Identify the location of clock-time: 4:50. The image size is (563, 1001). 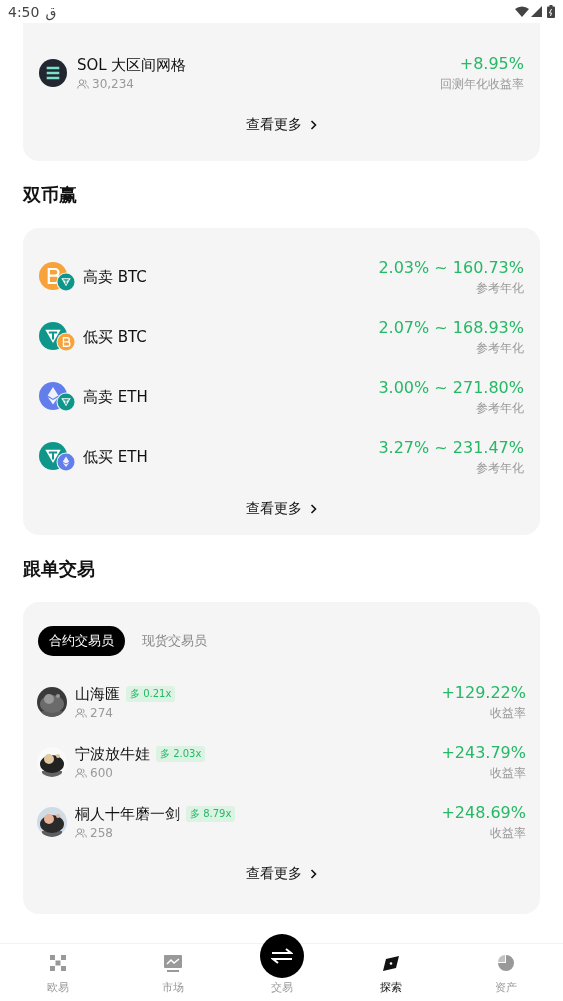
(24, 11).